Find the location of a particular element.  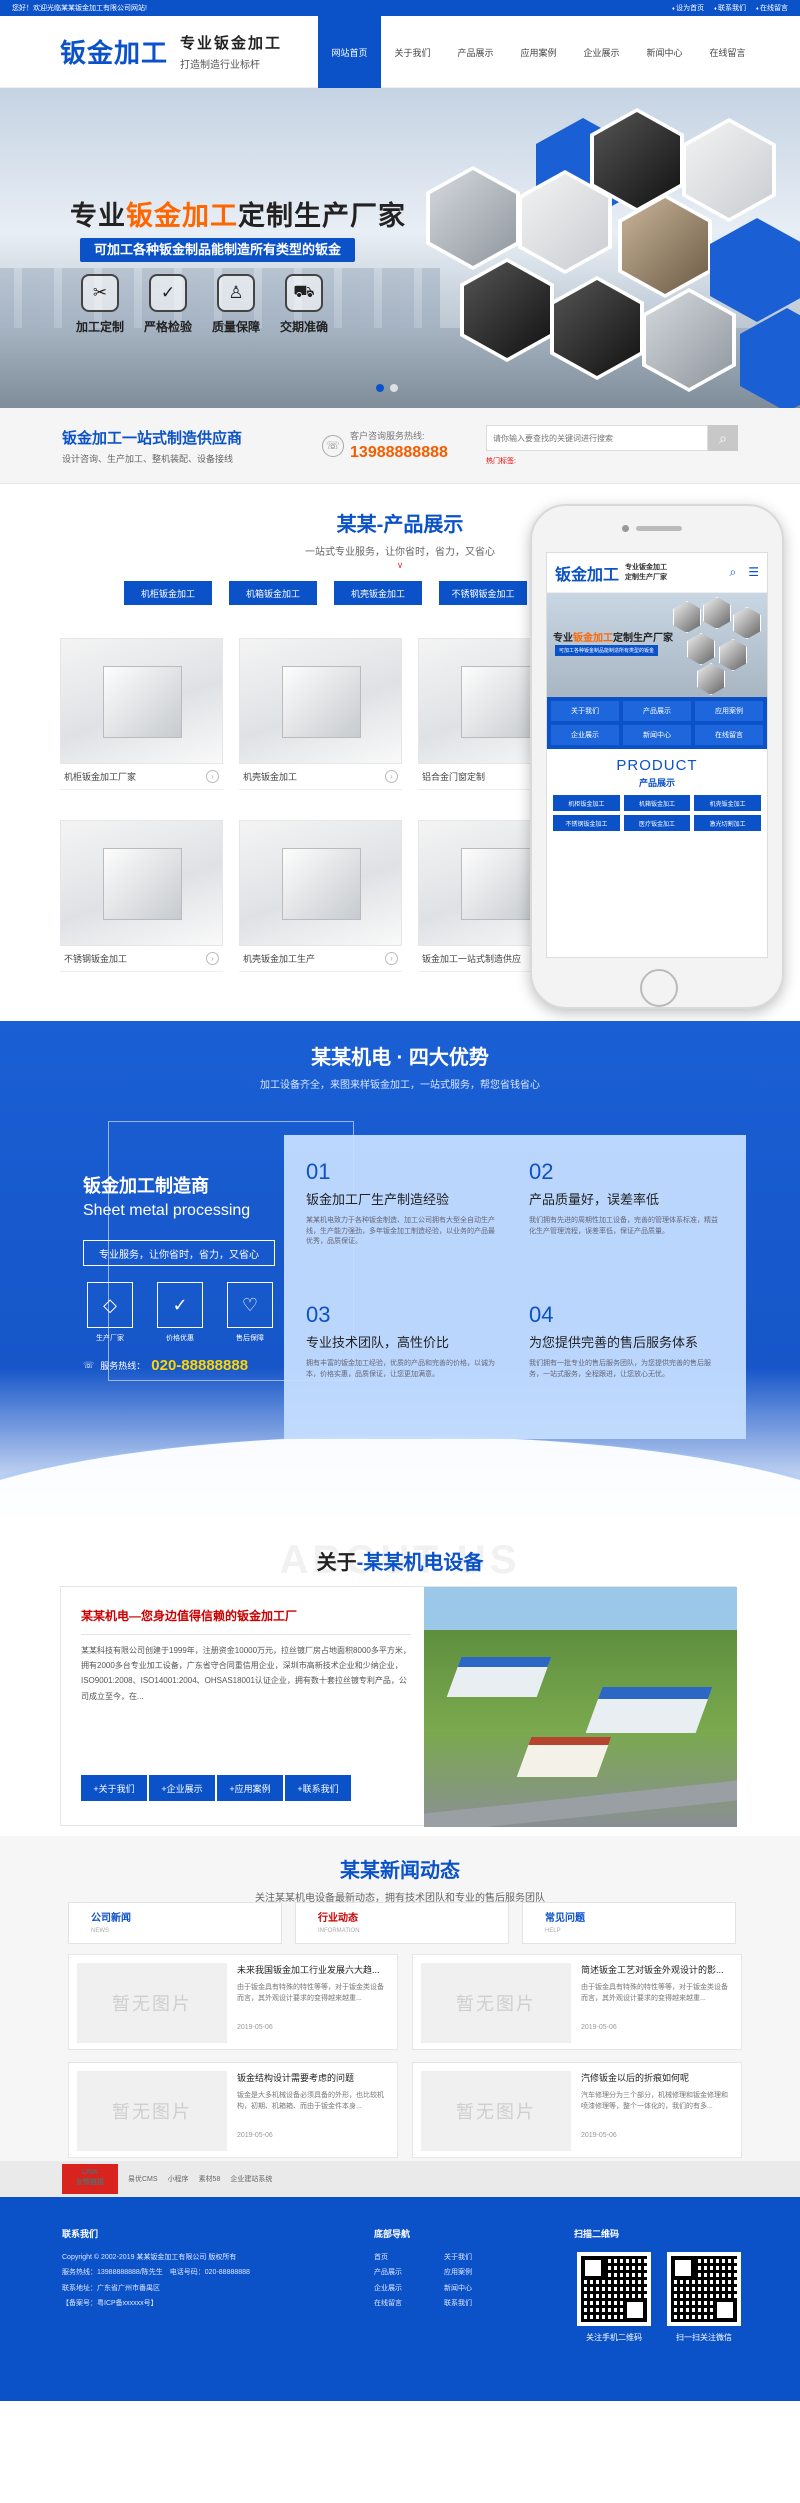

mobile-nav-item: 在线留言 is located at coordinates (729, 735).